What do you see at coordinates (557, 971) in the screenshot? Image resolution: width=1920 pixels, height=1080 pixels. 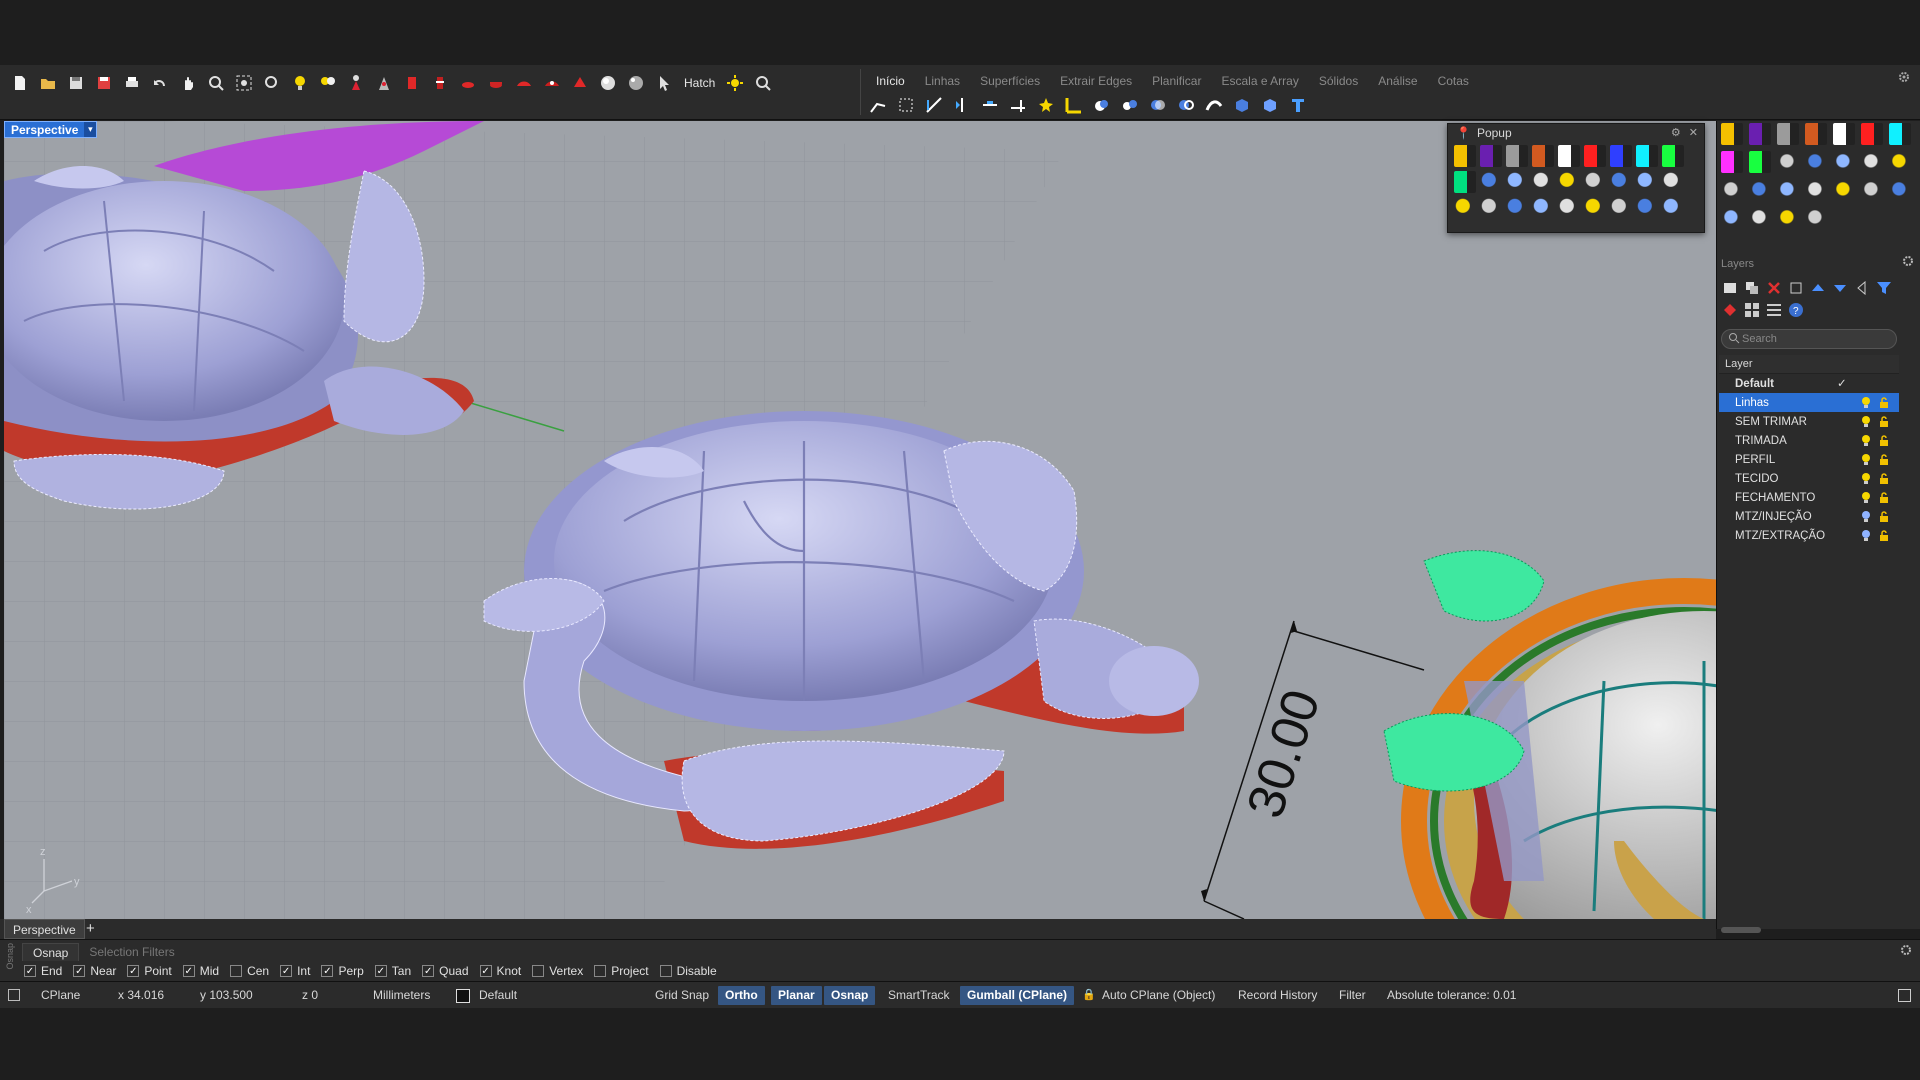 I see `osnap-option: Vertex` at bounding box center [557, 971].